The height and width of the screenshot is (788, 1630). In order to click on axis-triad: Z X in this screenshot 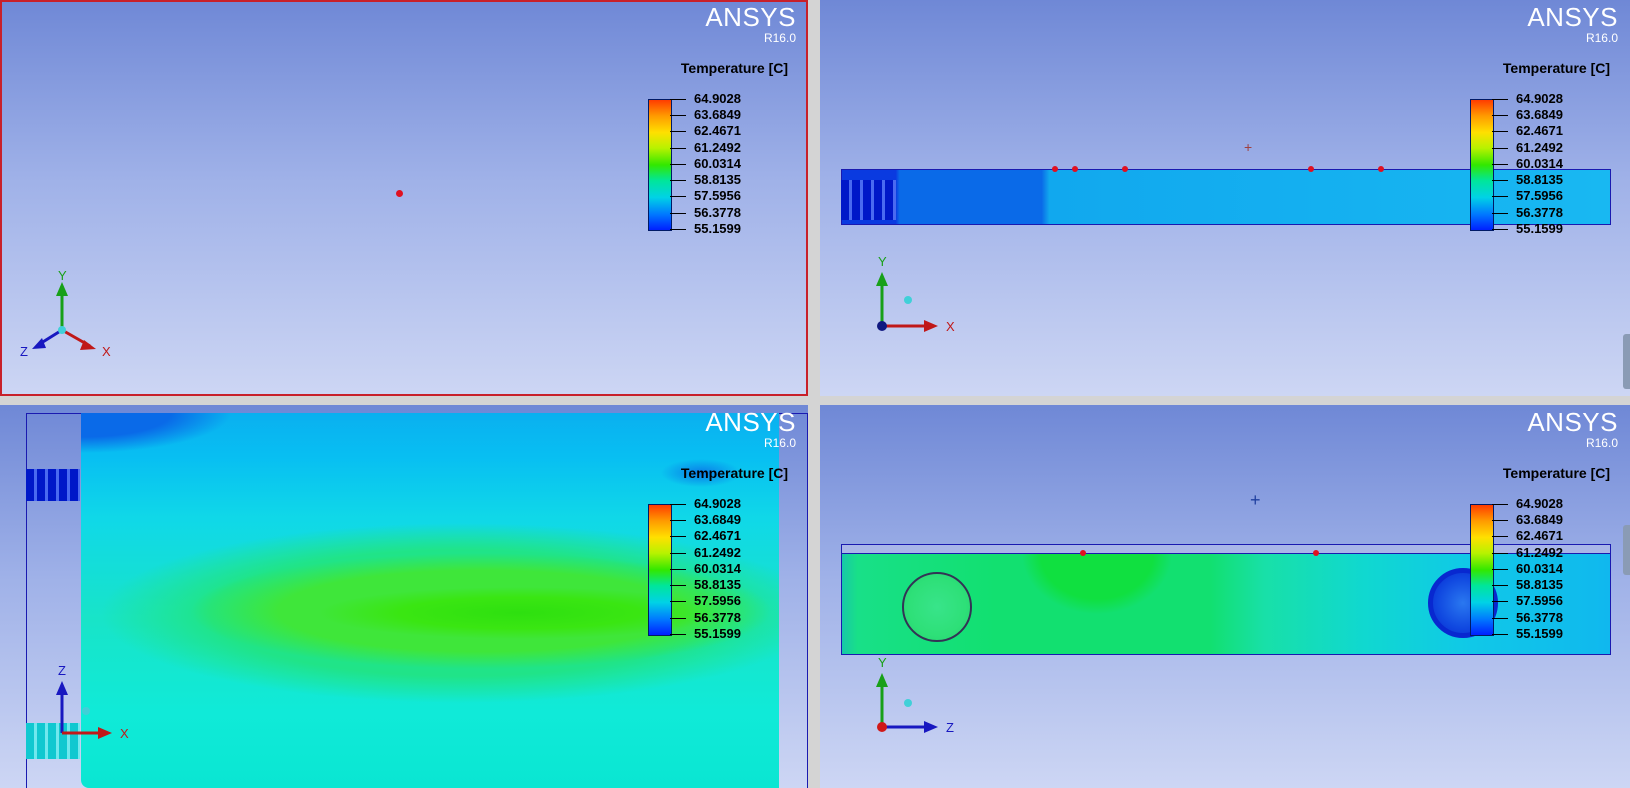, I will do `click(92, 702)`.